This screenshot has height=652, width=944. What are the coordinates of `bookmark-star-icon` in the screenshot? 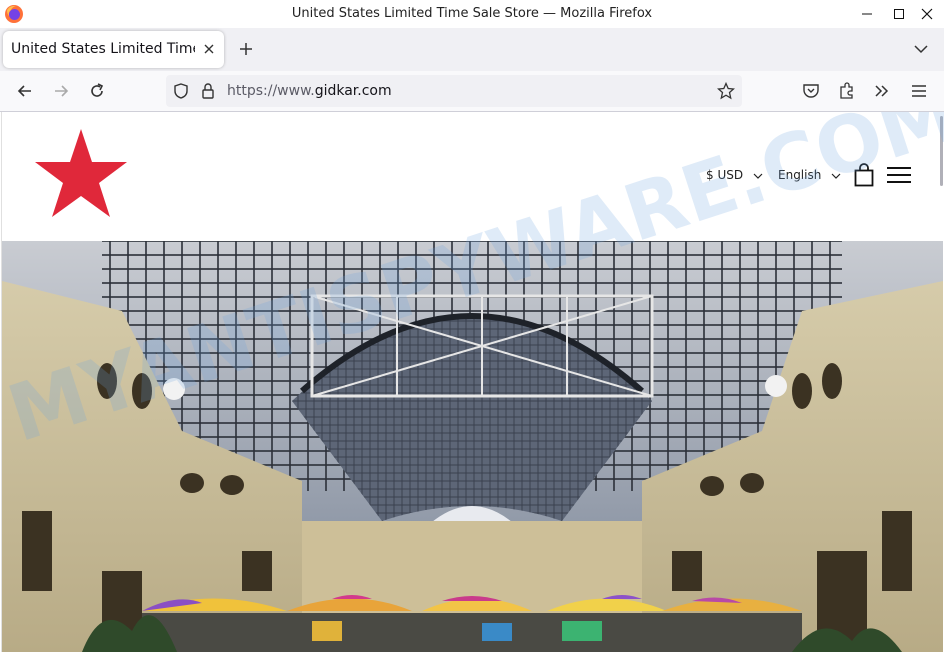 It's located at (726, 91).